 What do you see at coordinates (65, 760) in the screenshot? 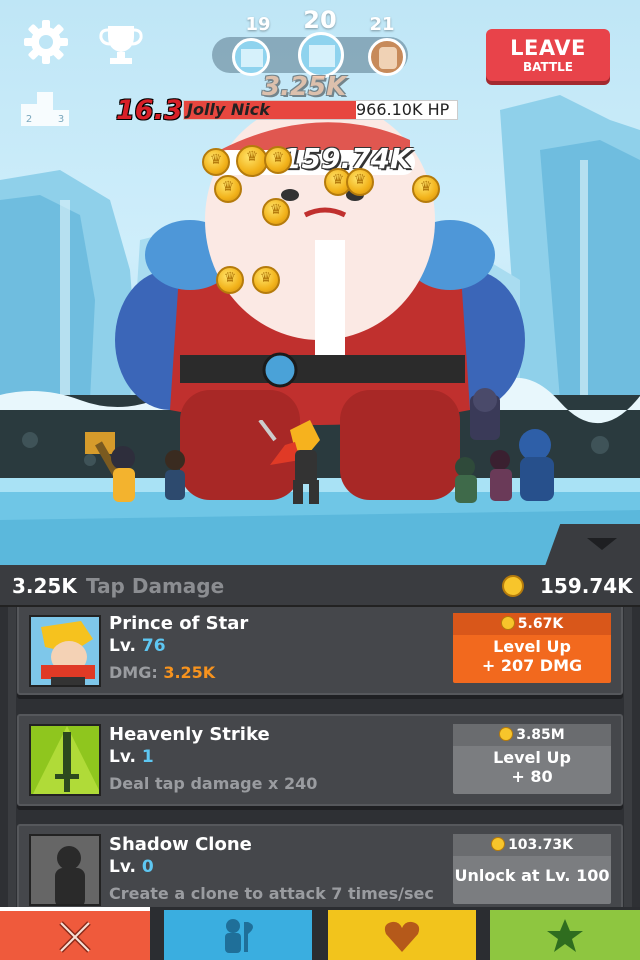
I see `sword-skill-icon` at bounding box center [65, 760].